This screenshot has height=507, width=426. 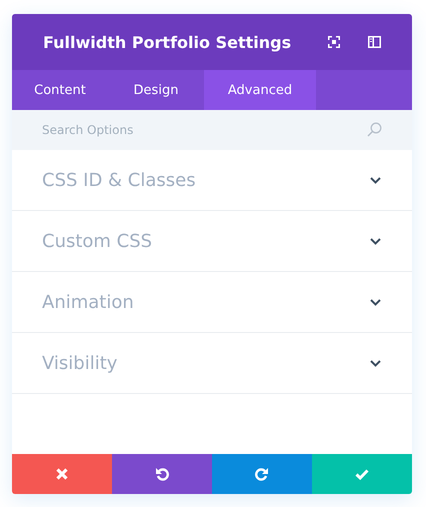 I want to click on close-icon, so click(x=62, y=474).